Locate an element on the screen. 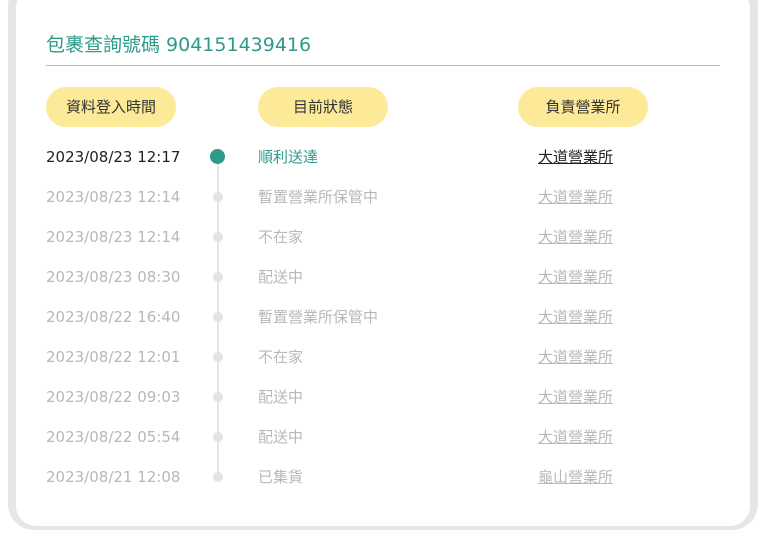 Image resolution: width=783 pixels, height=537 pixels. record-status: 已集貨 is located at coordinates (281, 477).